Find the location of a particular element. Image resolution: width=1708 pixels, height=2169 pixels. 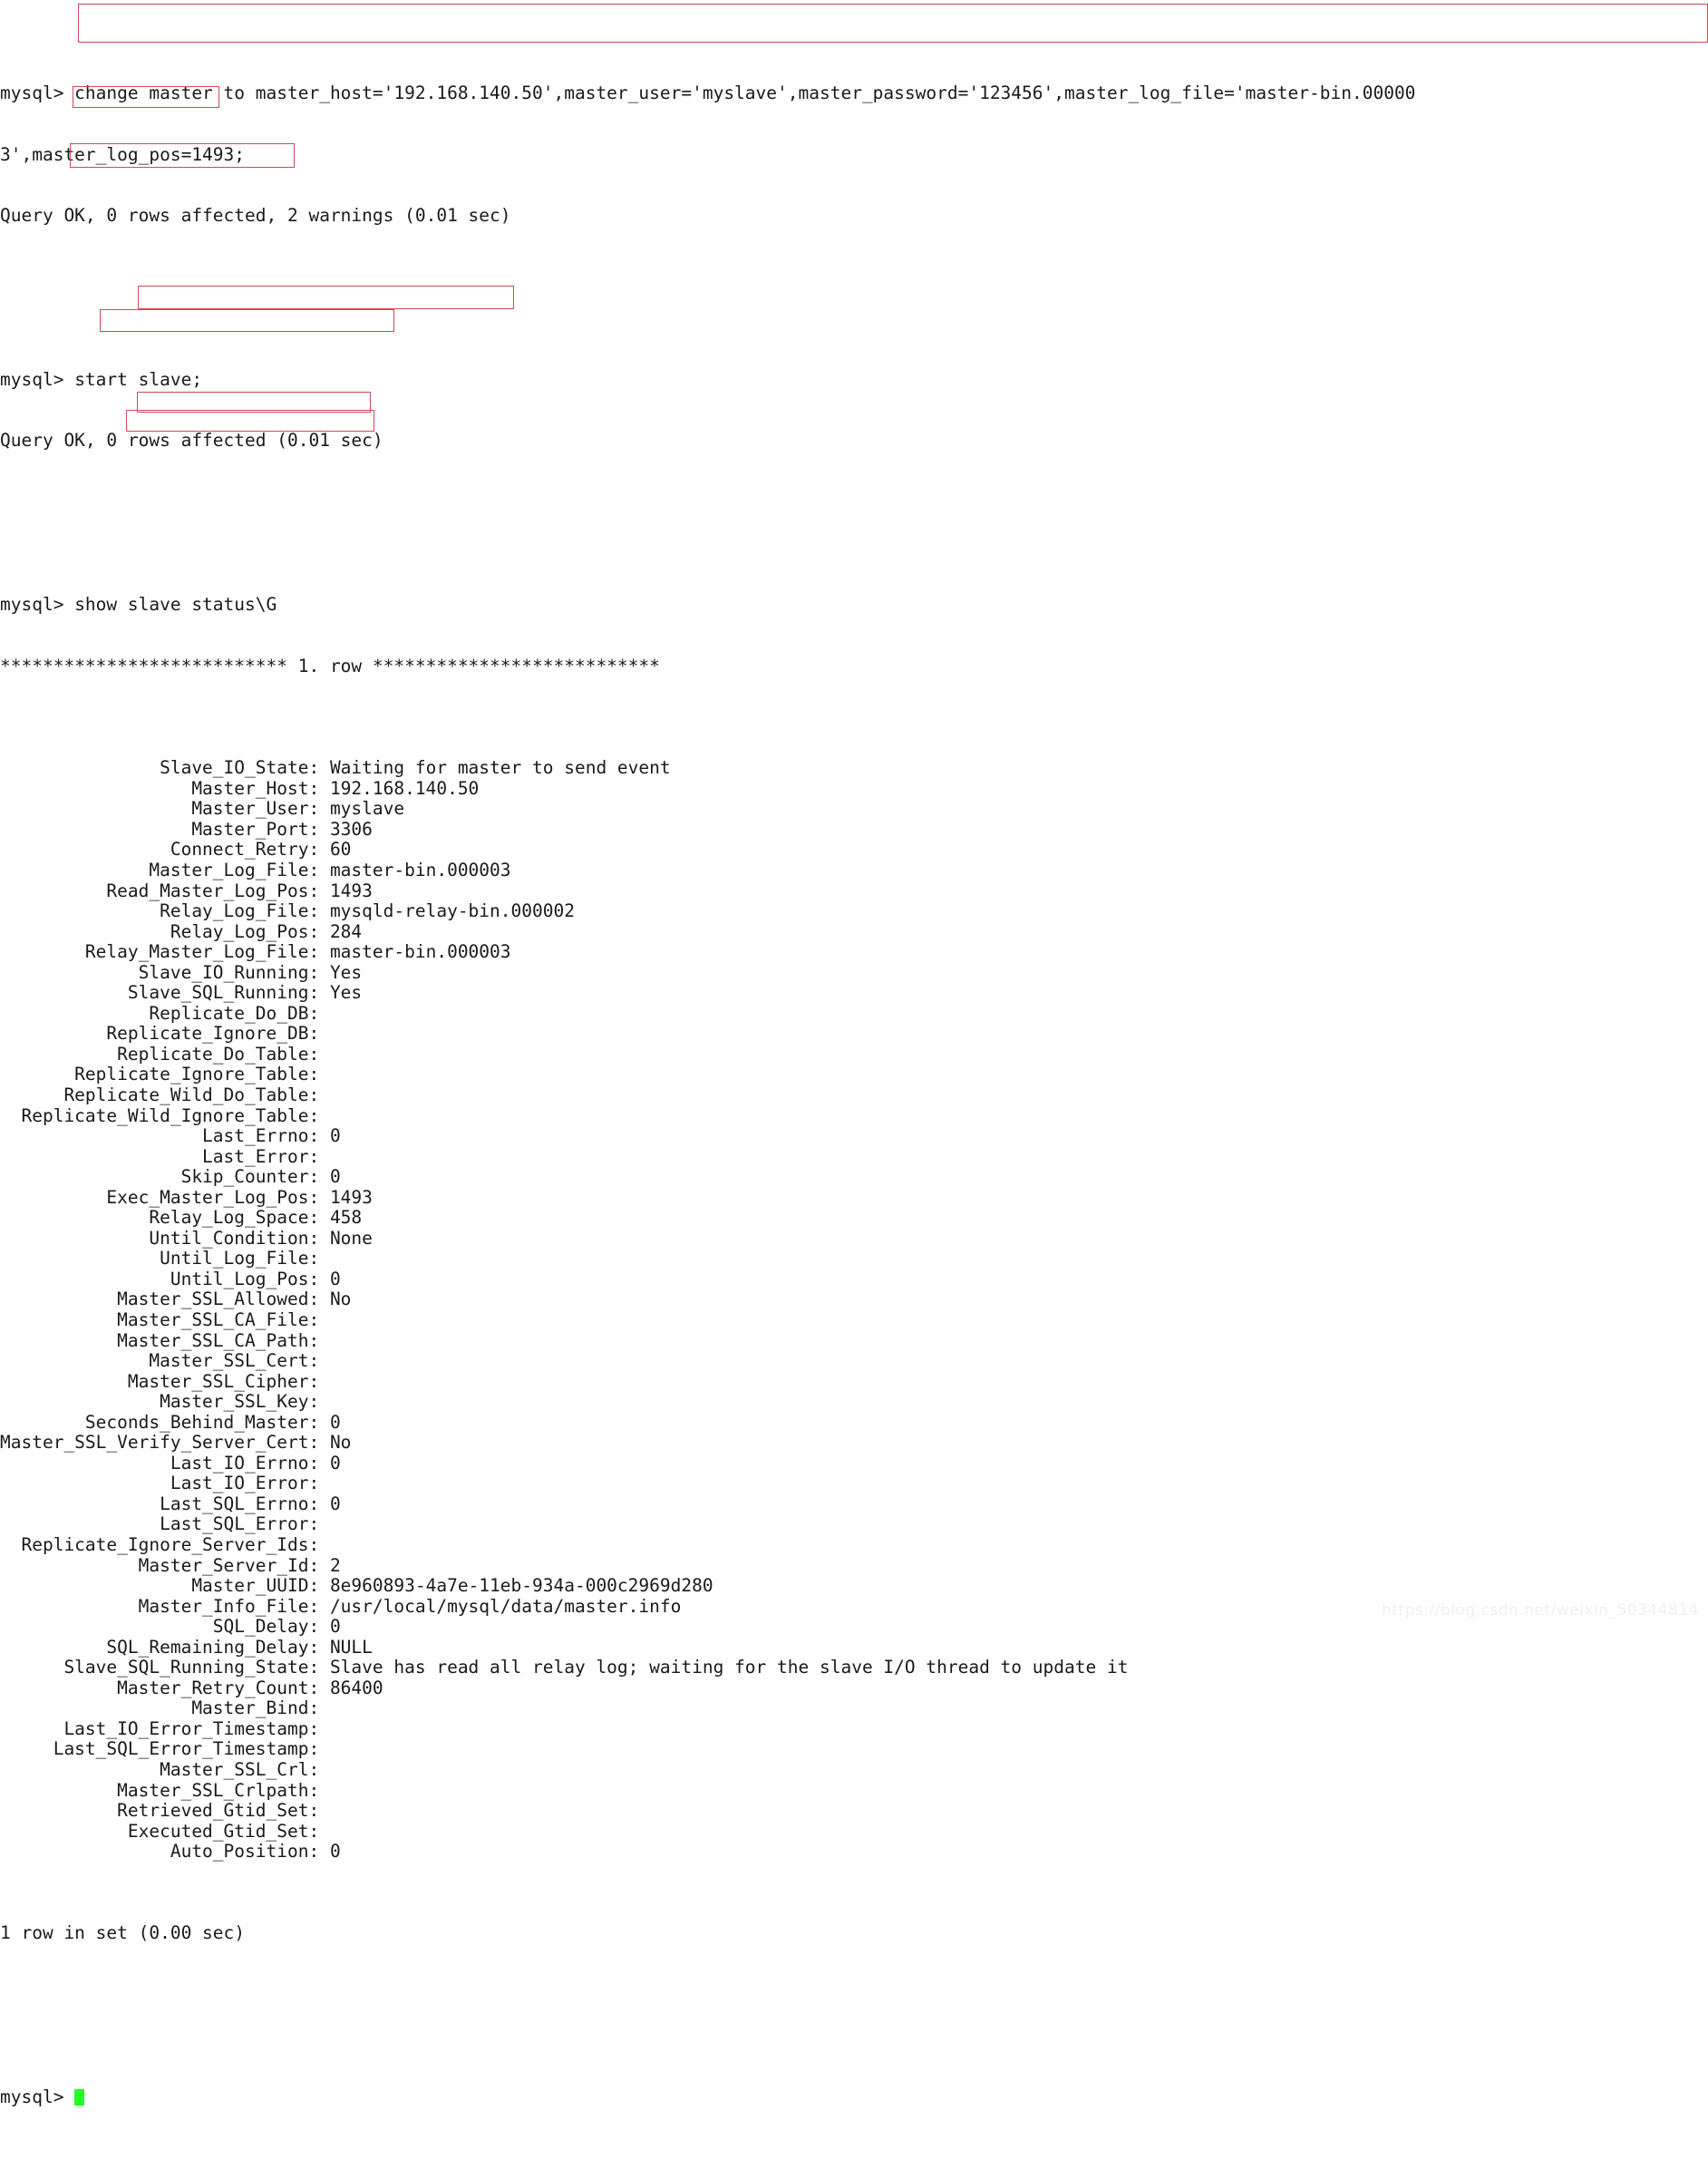

status-field-relay-log-pos: Relay_Log_Pos: 284 is located at coordinates (181, 931).